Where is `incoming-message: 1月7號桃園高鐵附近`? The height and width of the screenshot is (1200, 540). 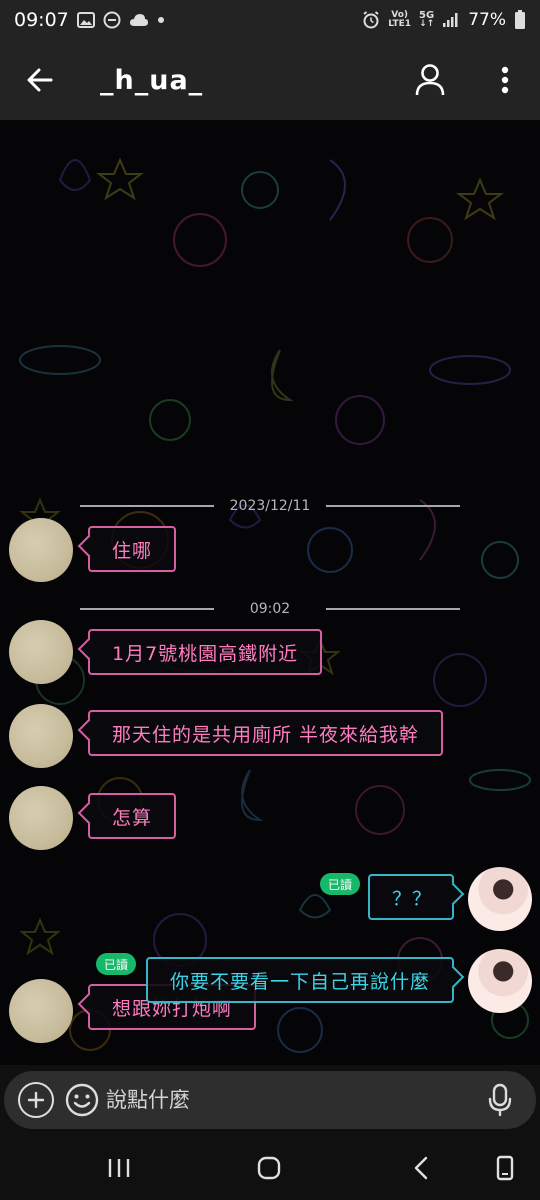 incoming-message: 1月7號桃園高鐵附近 is located at coordinates (205, 652).